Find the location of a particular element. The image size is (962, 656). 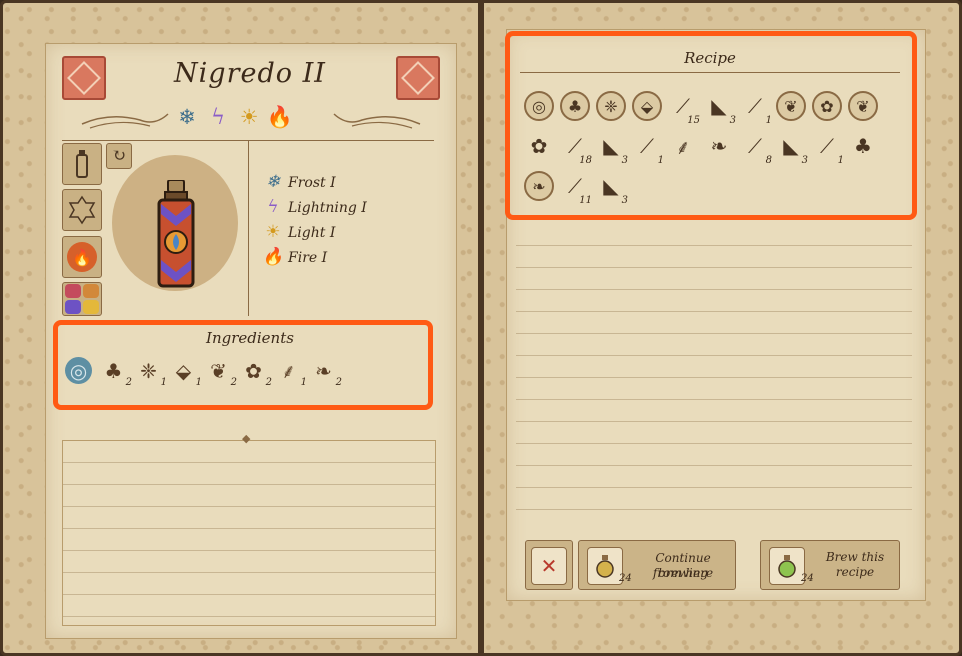

ingredient-item: ⬙ 1 is located at coordinates (186, 372).